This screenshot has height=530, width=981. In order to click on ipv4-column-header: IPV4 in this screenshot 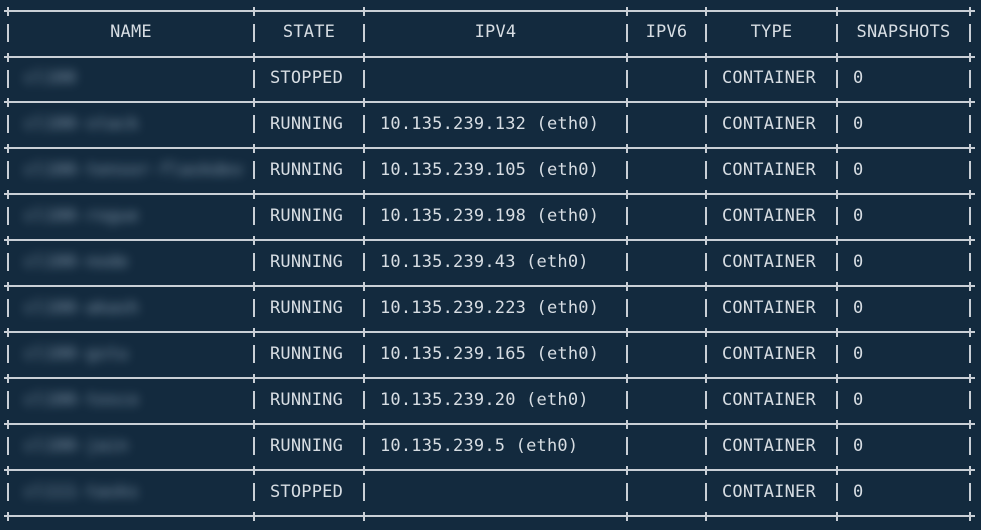, I will do `click(495, 32)`.